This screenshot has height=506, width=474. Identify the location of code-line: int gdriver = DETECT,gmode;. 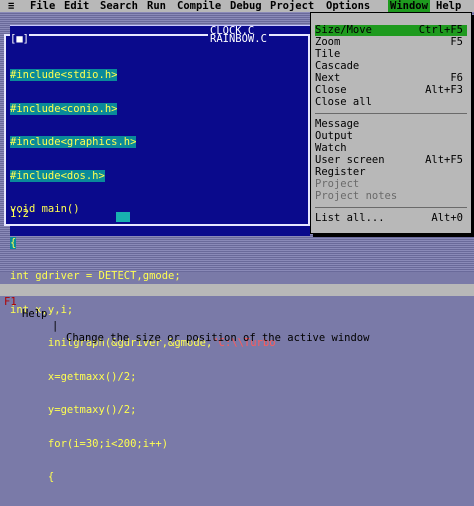
(95, 276).